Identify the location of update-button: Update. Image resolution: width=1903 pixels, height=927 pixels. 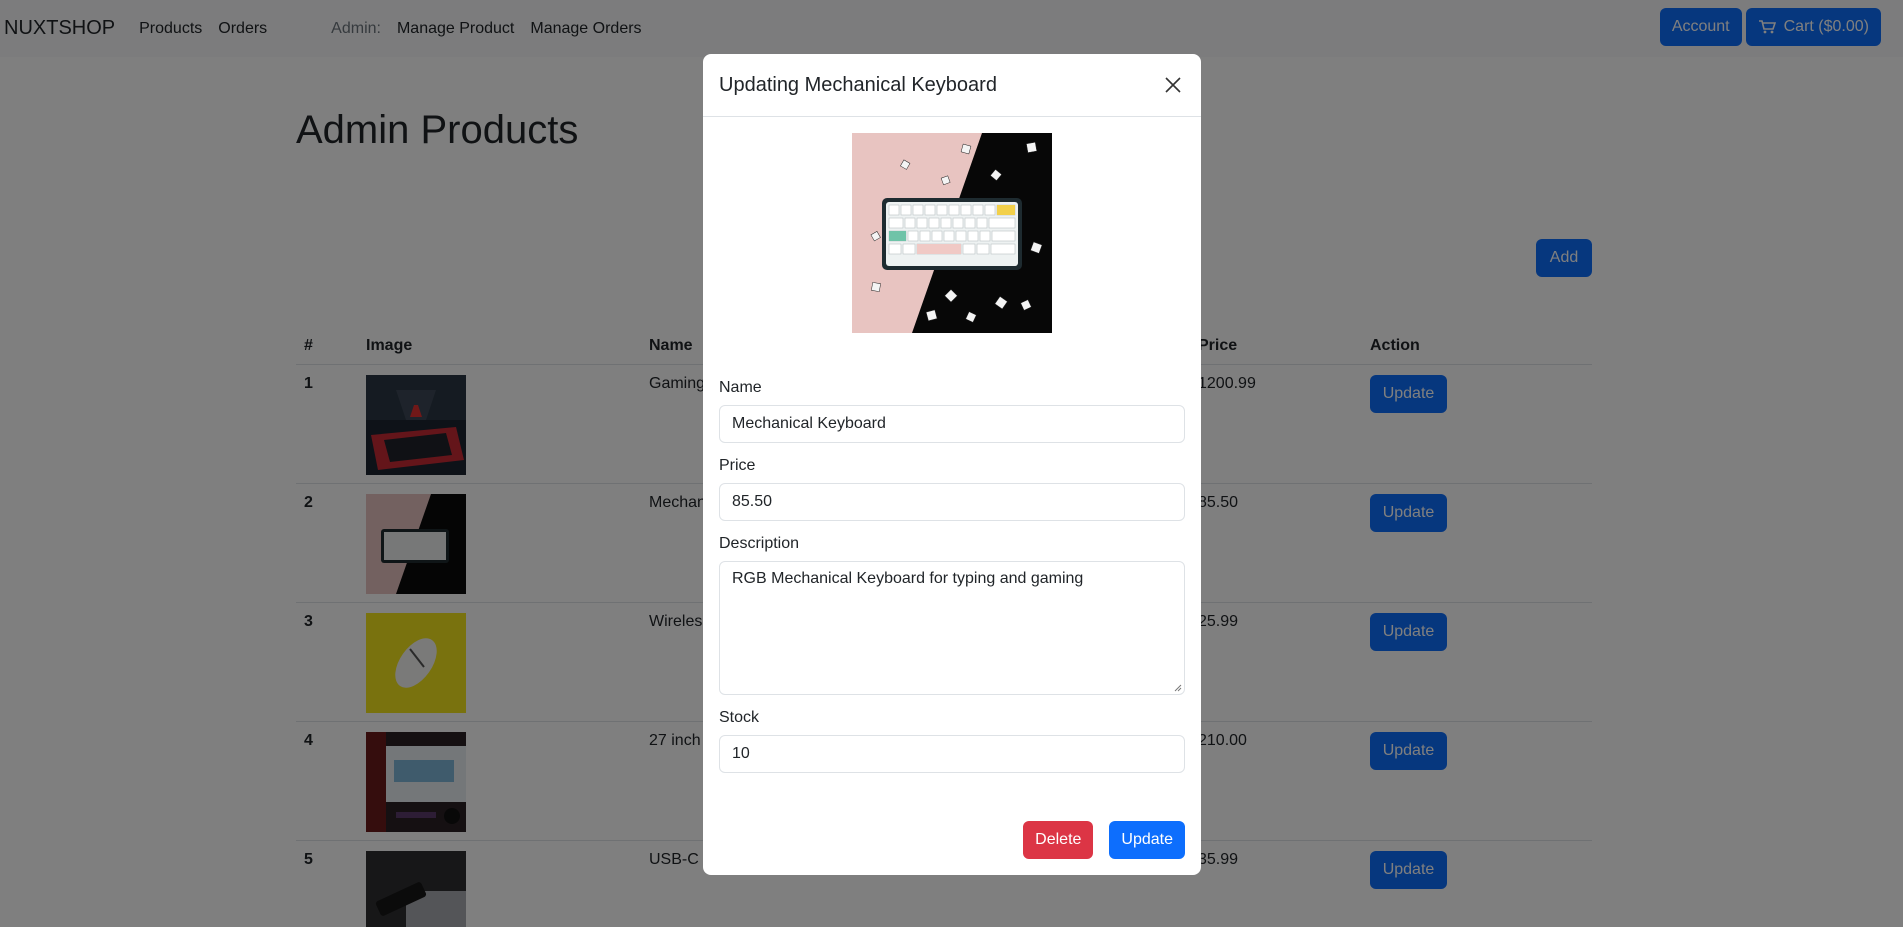
(1147, 840).